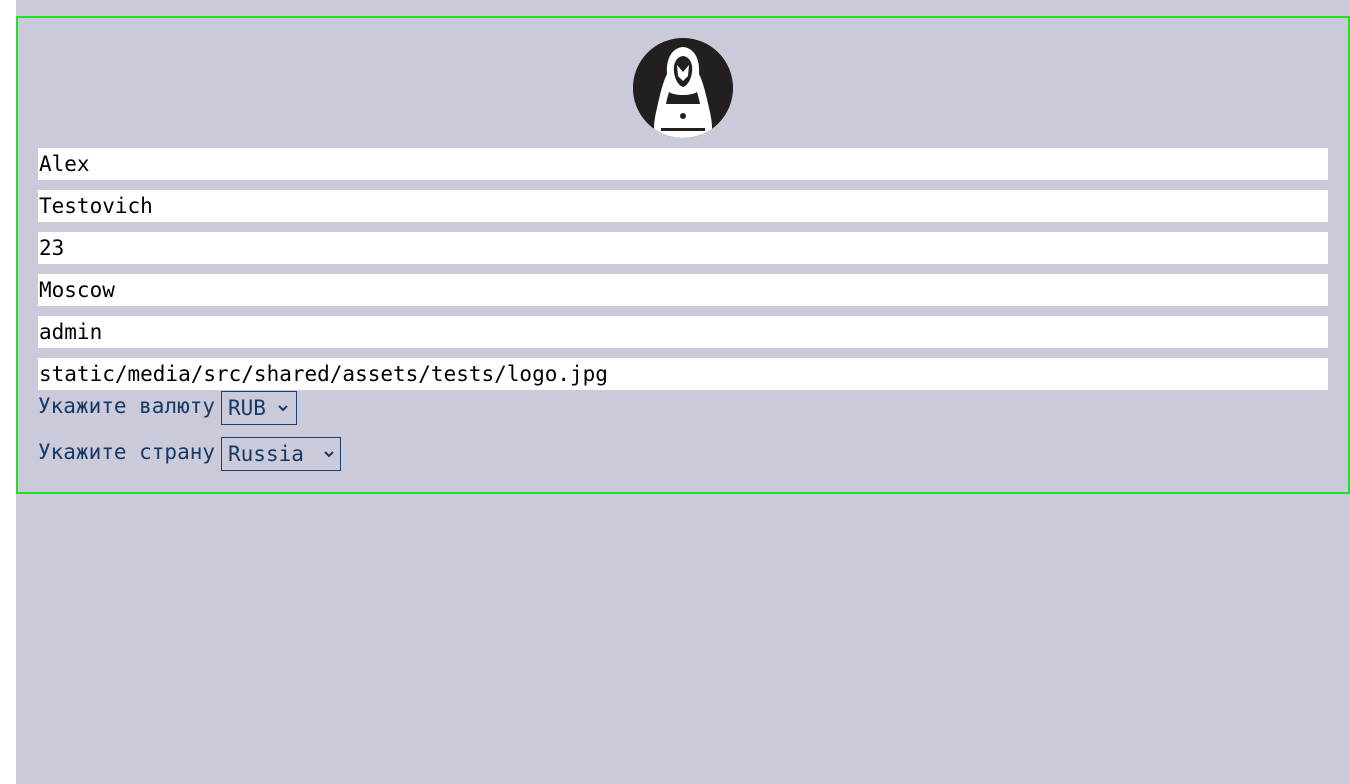 The height and width of the screenshot is (784, 1350). I want to click on avatar, so click(683, 88).